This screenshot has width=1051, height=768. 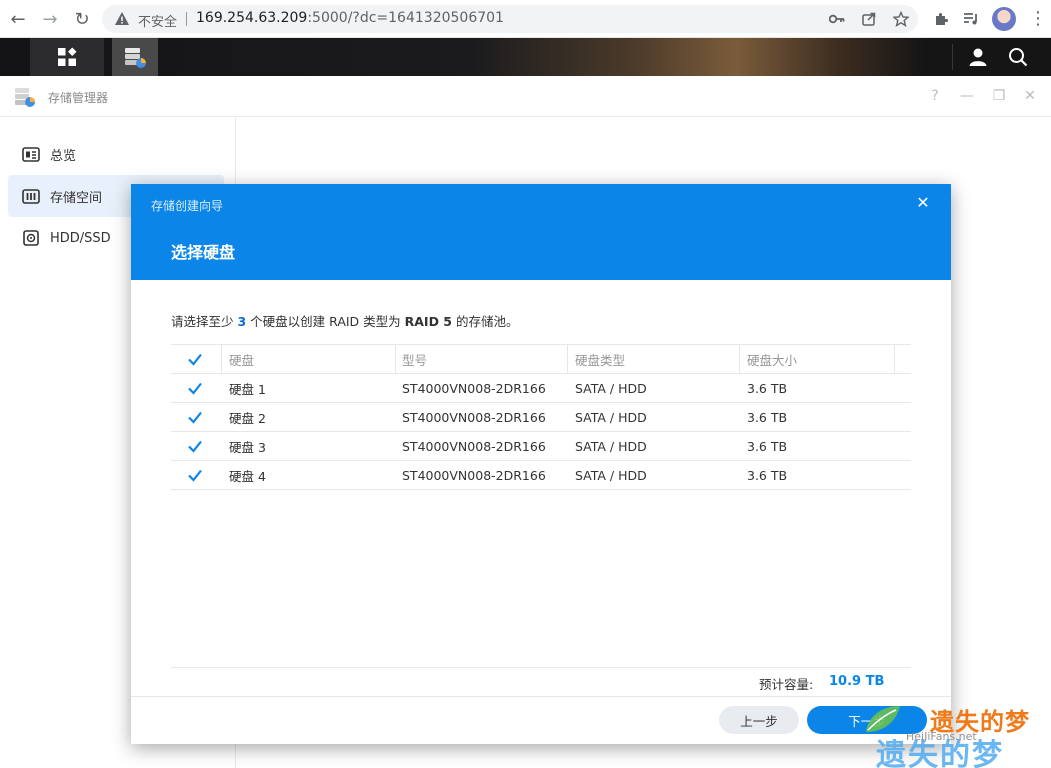 I want to click on sidebar-item-label: HDD/SSD, so click(x=80, y=238).